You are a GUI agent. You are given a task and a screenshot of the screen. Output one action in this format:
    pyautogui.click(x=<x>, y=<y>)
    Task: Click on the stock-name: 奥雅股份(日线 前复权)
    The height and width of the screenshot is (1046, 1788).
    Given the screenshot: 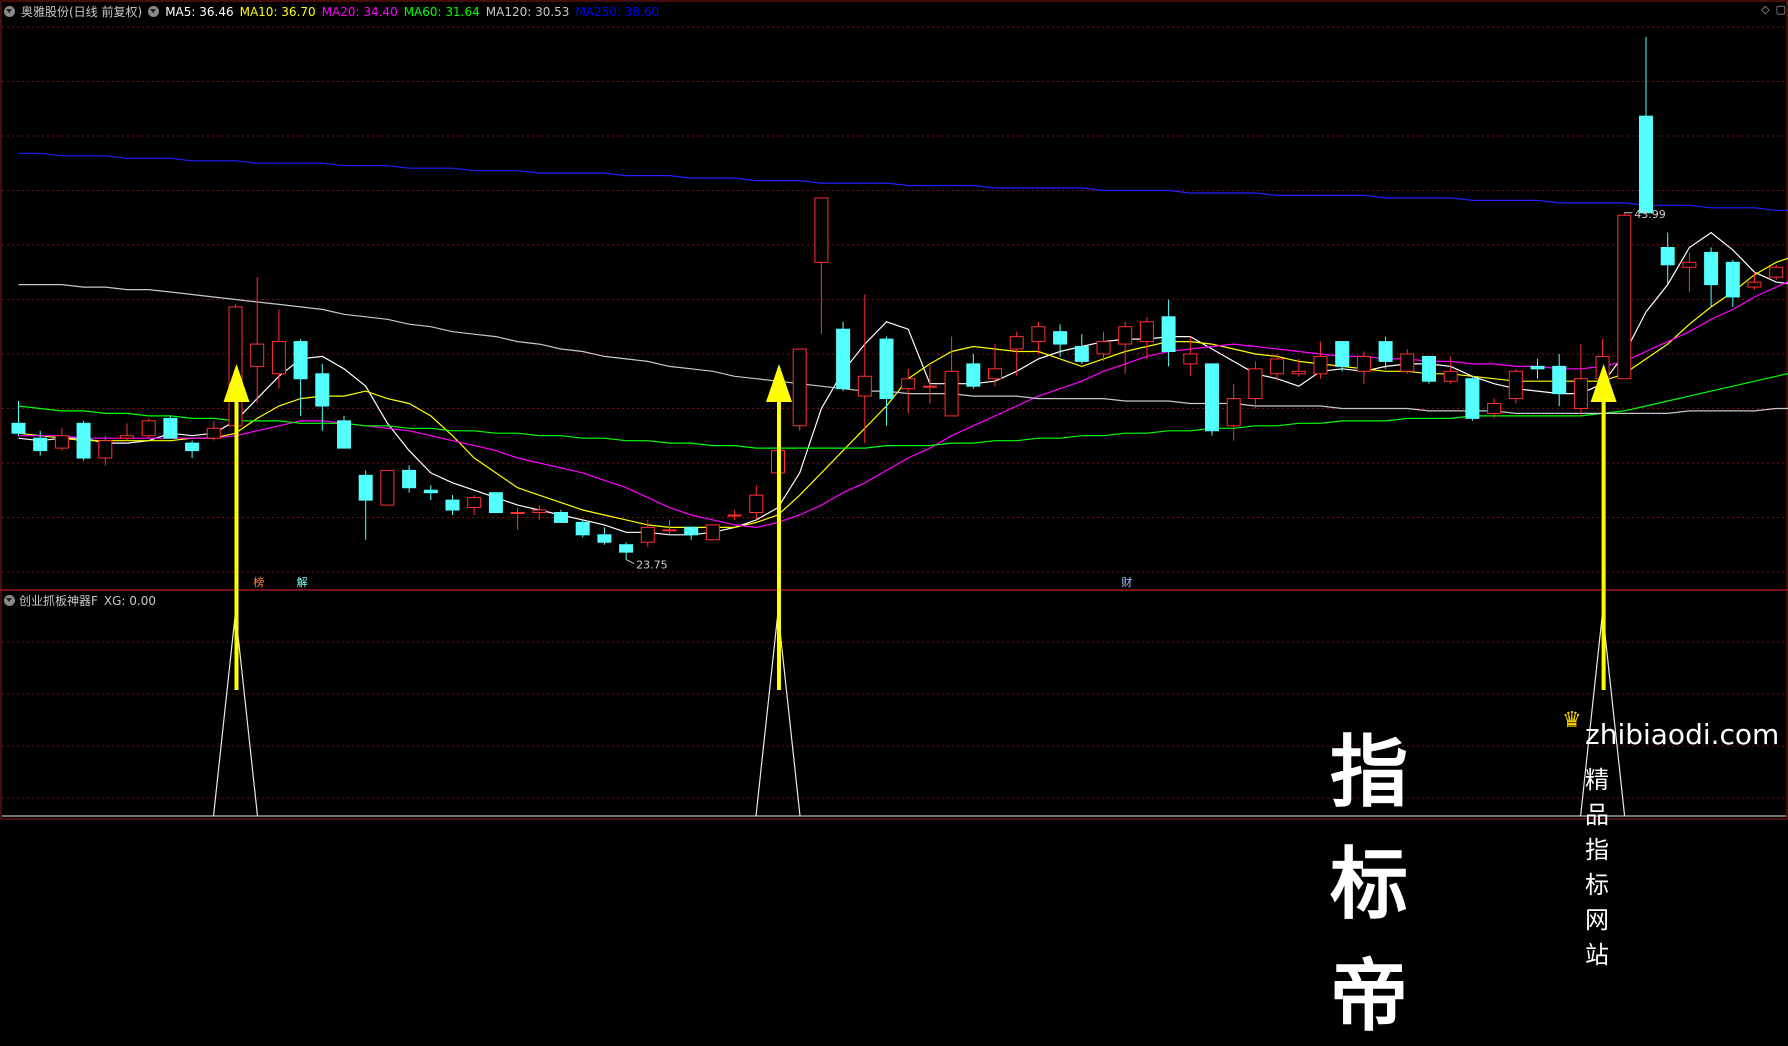 What is the action you would take?
    pyautogui.click(x=81, y=11)
    